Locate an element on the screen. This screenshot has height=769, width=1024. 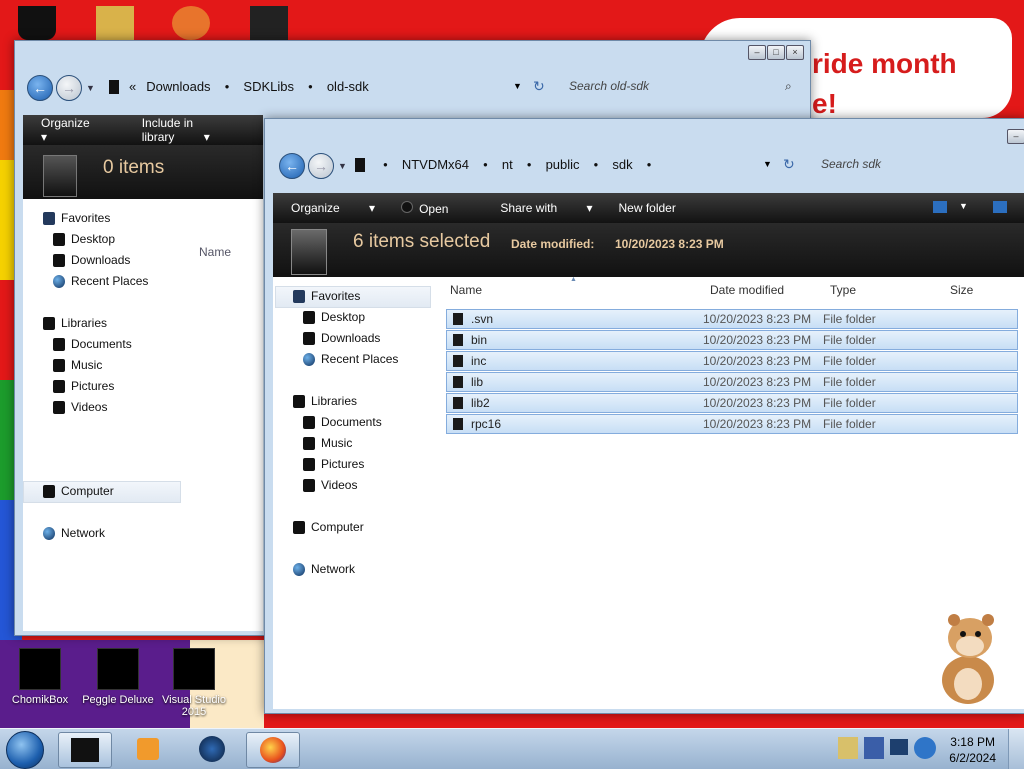
include-in-library-menu: Include in library ▾ is located at coordinates (189, 130).